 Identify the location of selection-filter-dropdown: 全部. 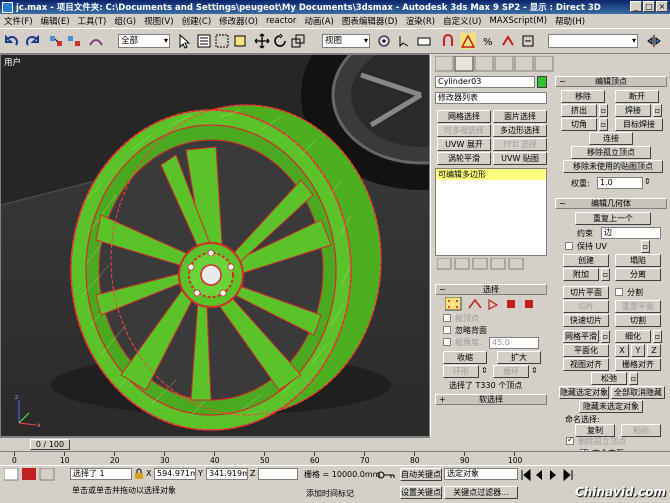
(144, 41).